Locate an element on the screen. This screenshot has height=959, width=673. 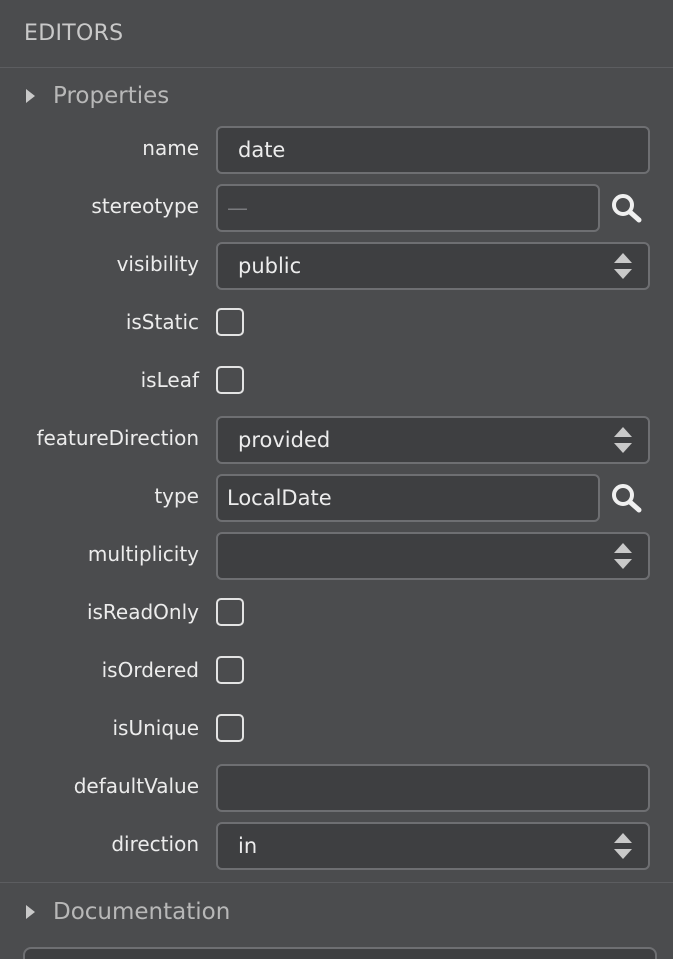
type-search-button is located at coordinates (627, 498).